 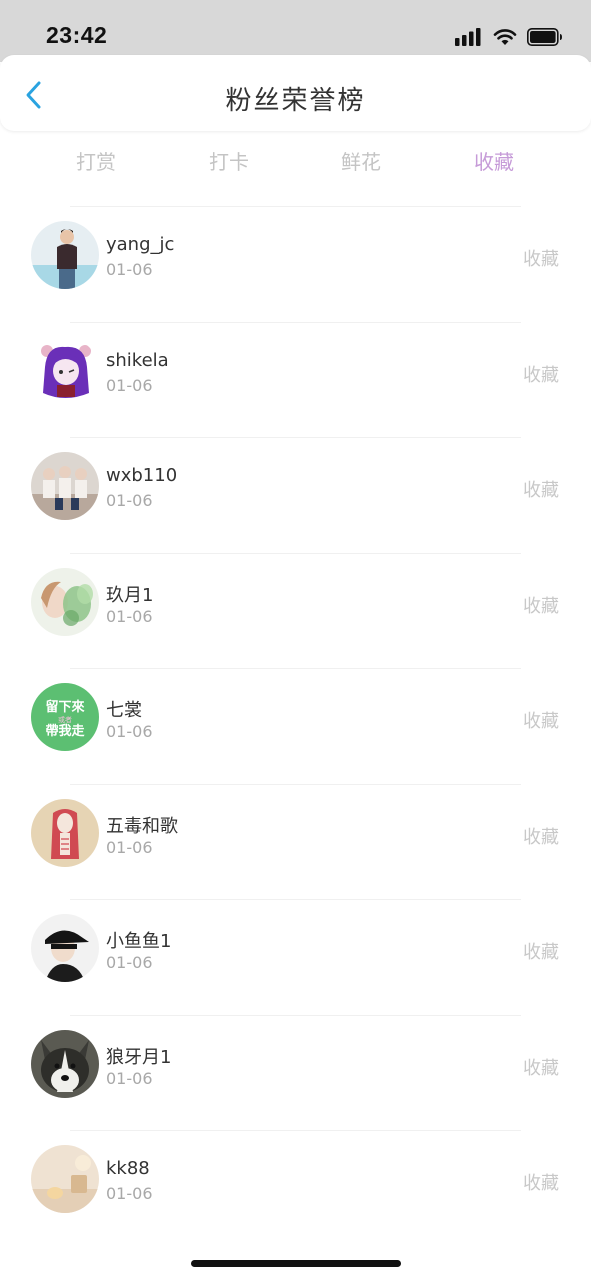 I want to click on nav-bar: 粉丝荣誉榜, so click(x=295, y=93).